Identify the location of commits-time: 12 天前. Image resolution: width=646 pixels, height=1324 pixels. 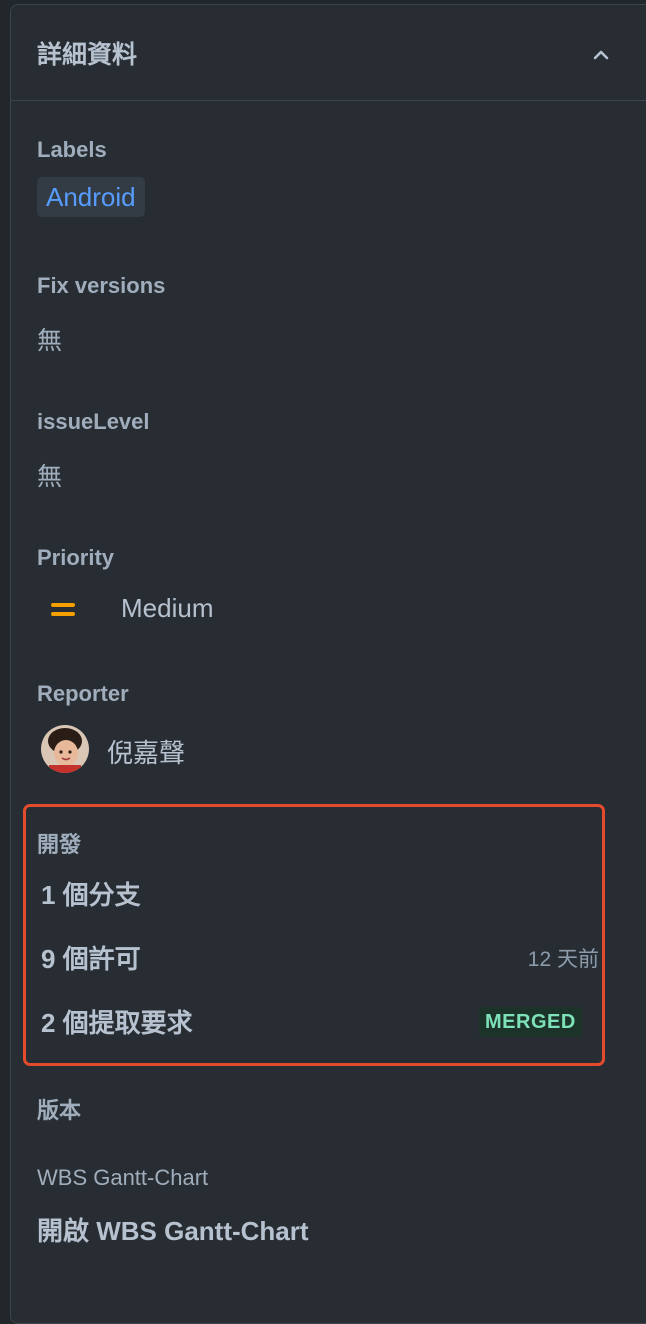
(563, 959).